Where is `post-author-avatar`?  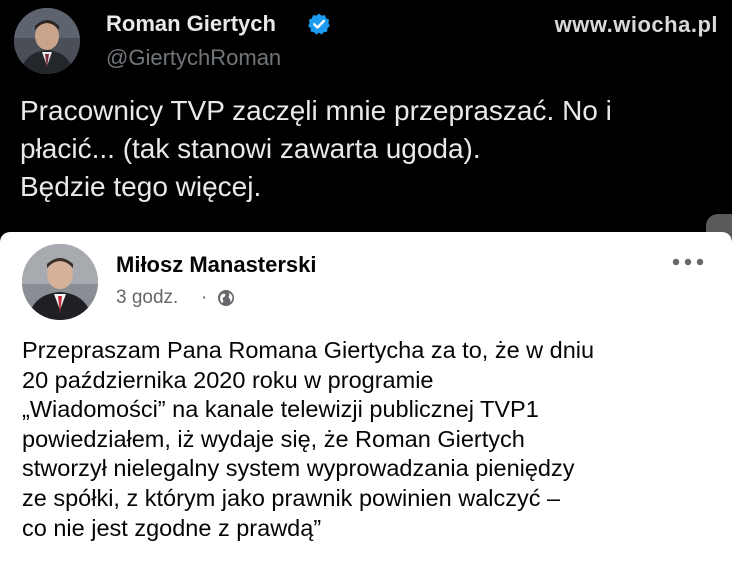 post-author-avatar is located at coordinates (60, 282).